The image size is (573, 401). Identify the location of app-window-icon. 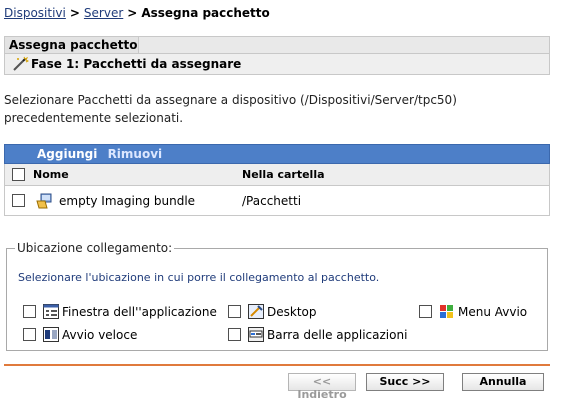
(51, 311).